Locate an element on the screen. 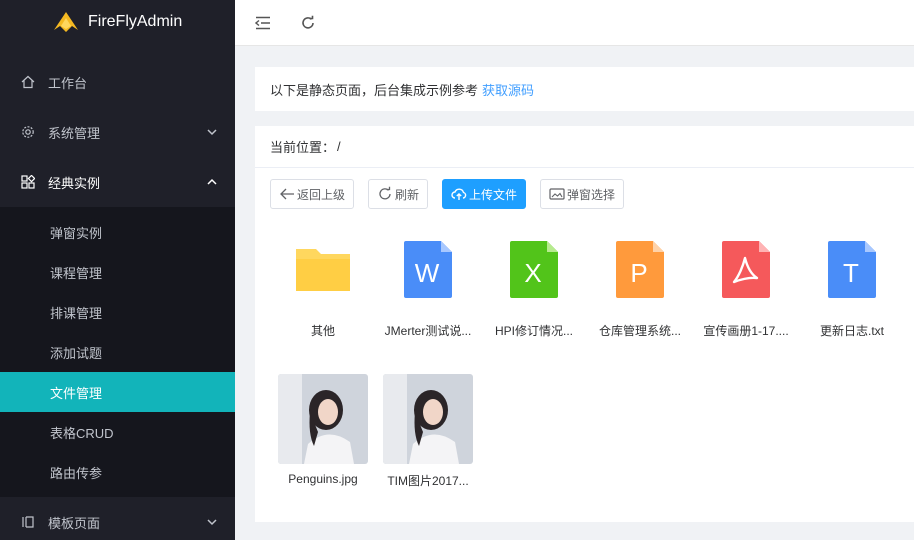 This screenshot has width=914, height=540. file-item: Penguins.jpg is located at coordinates (323, 430).